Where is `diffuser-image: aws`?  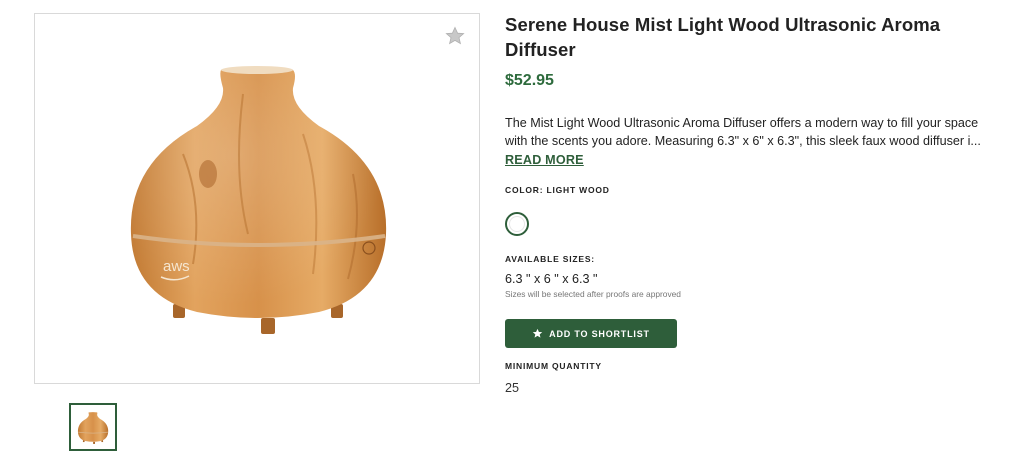 diffuser-image: aws is located at coordinates (258, 200).